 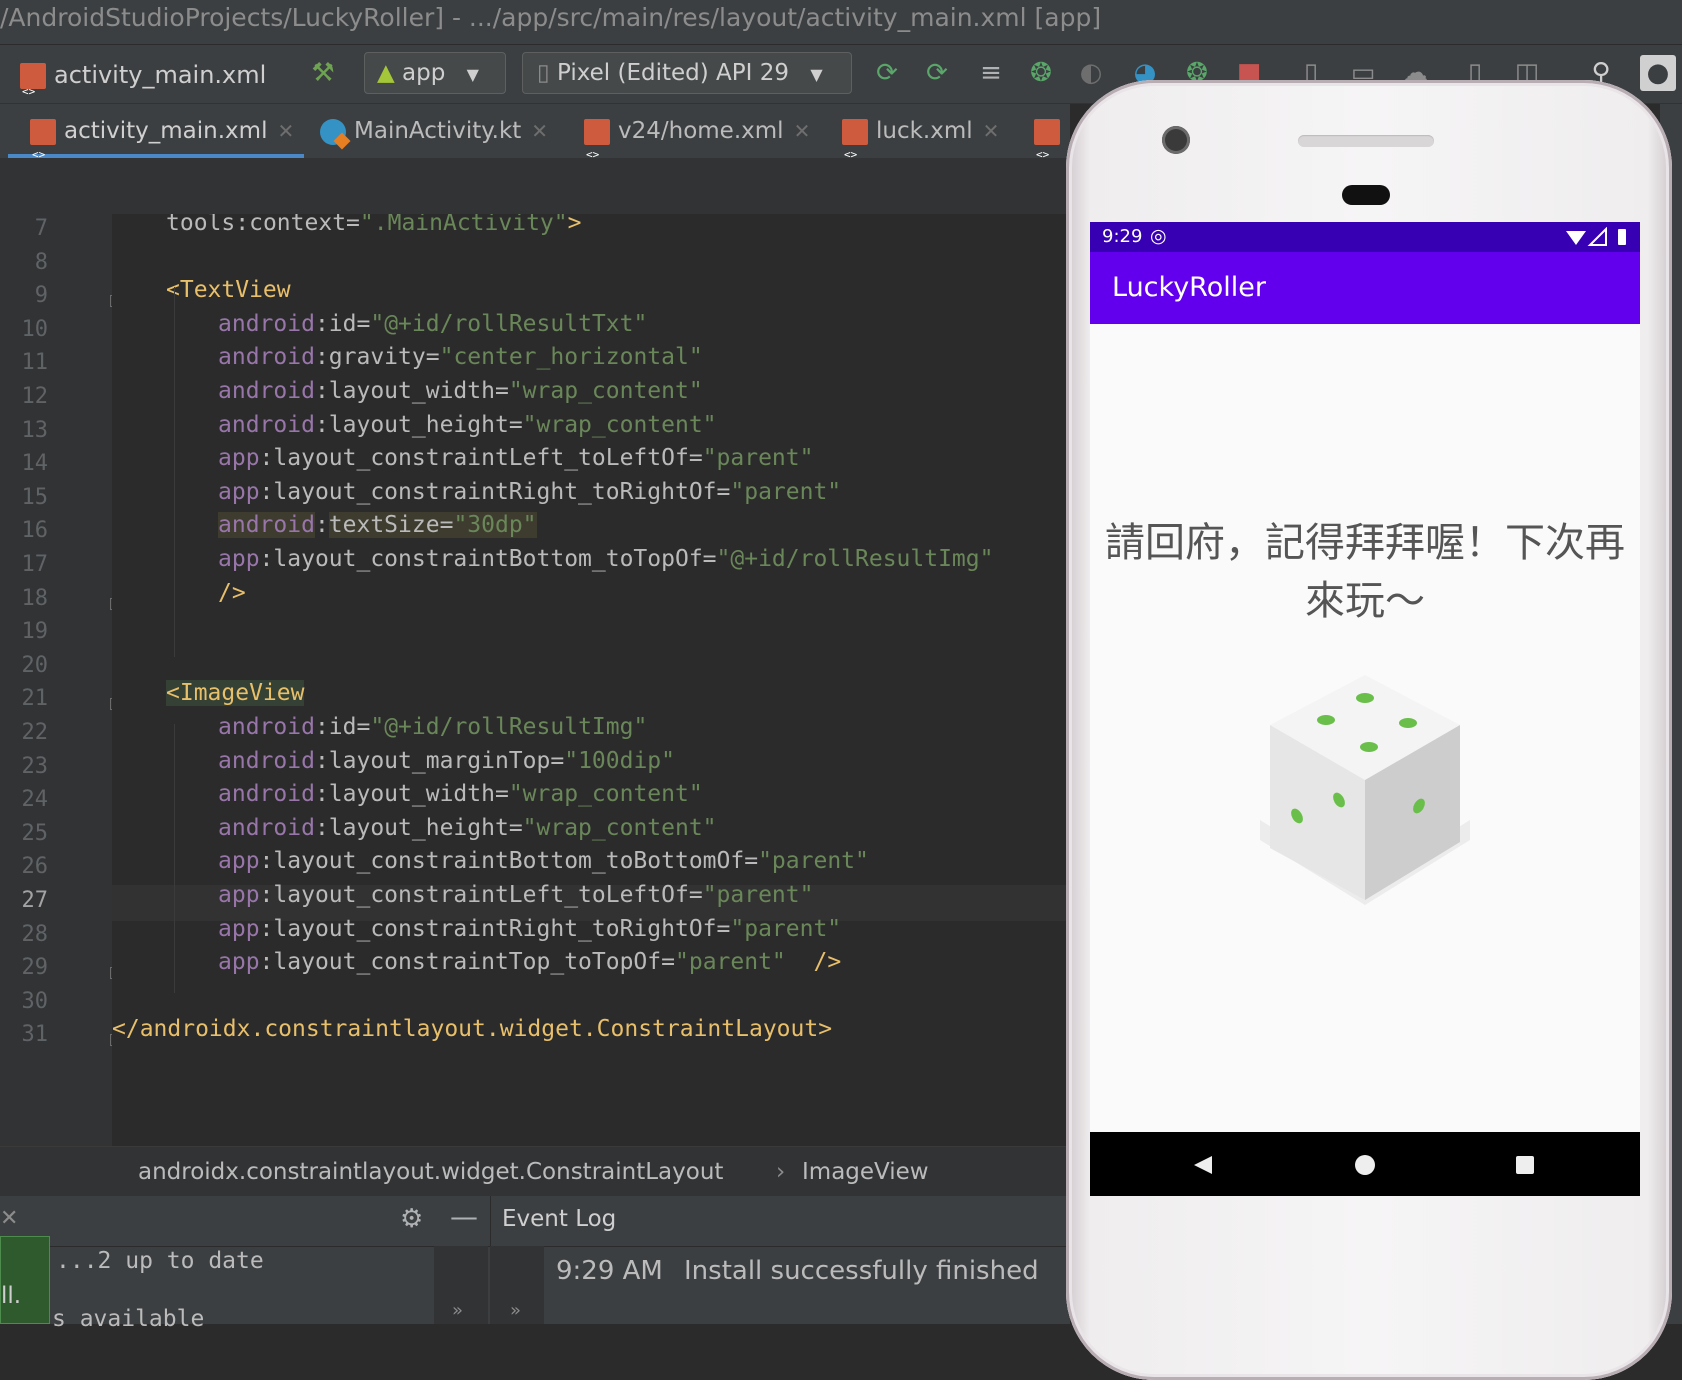 I want to click on code-line: android:layout_height="wrap_content", so click(x=467, y=827).